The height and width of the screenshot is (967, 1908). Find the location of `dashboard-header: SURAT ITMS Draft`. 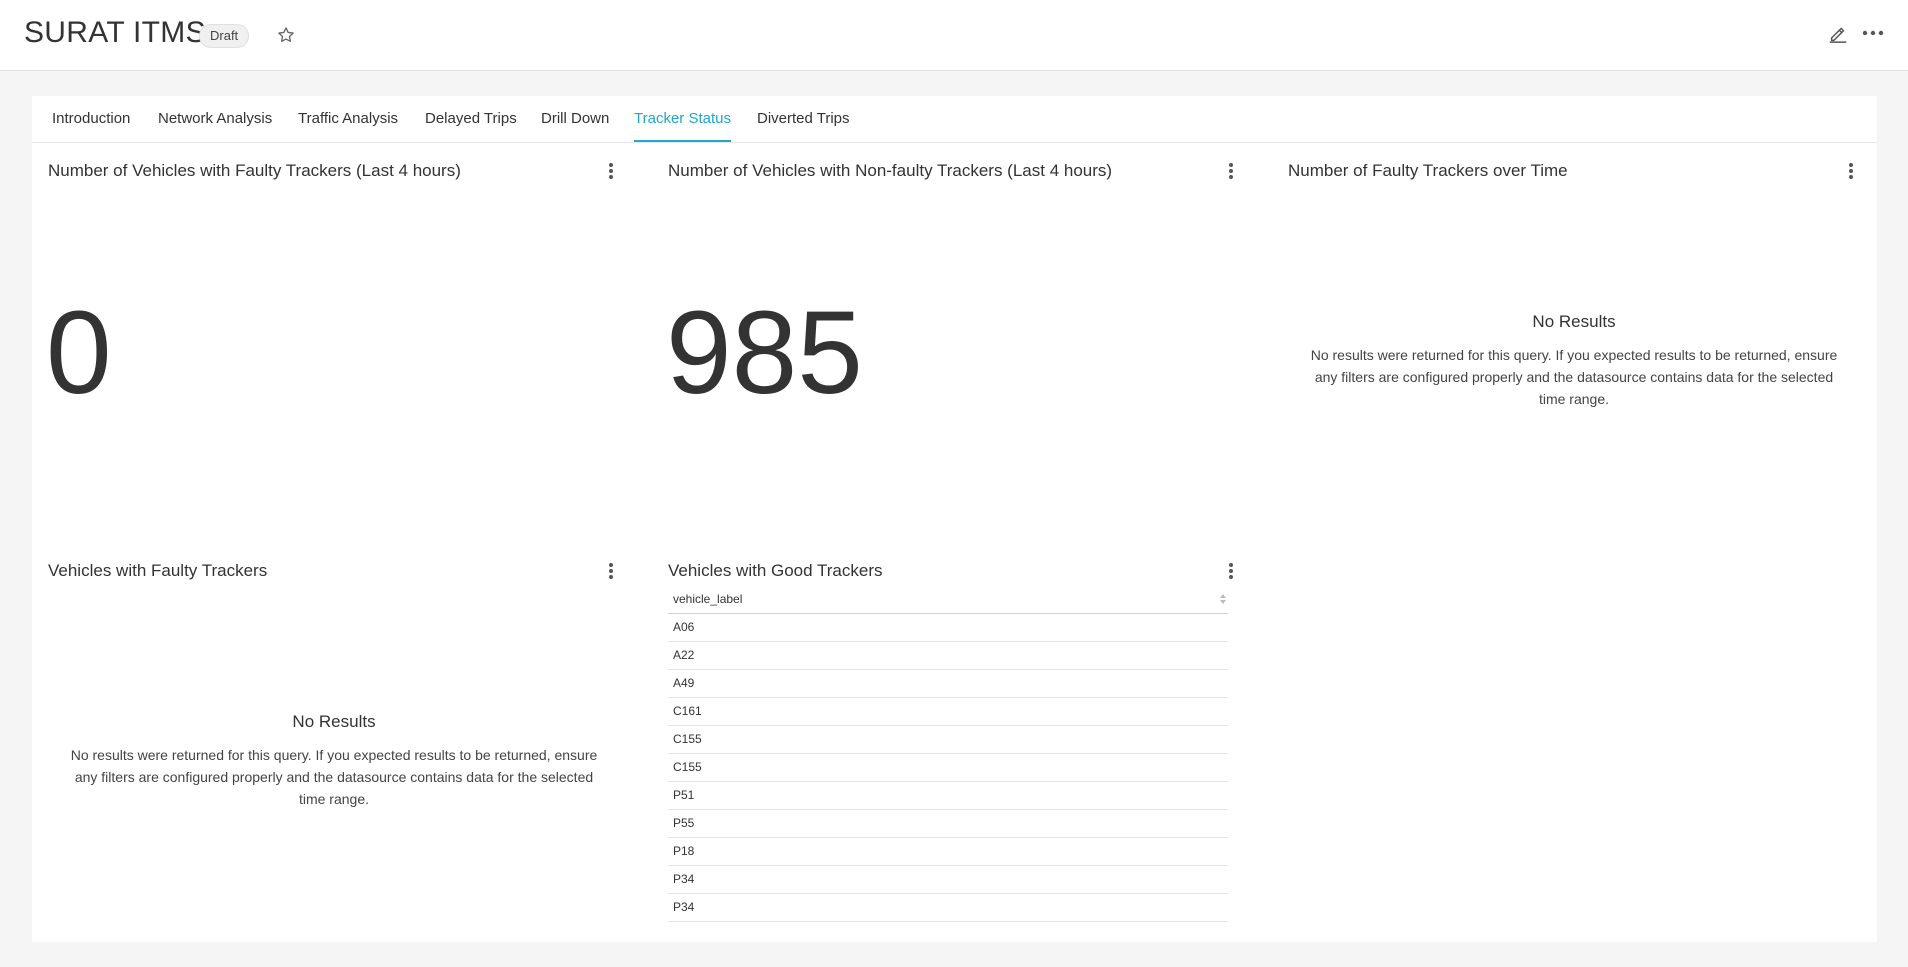

dashboard-header: SURAT ITMS Draft is located at coordinates (954, 35).